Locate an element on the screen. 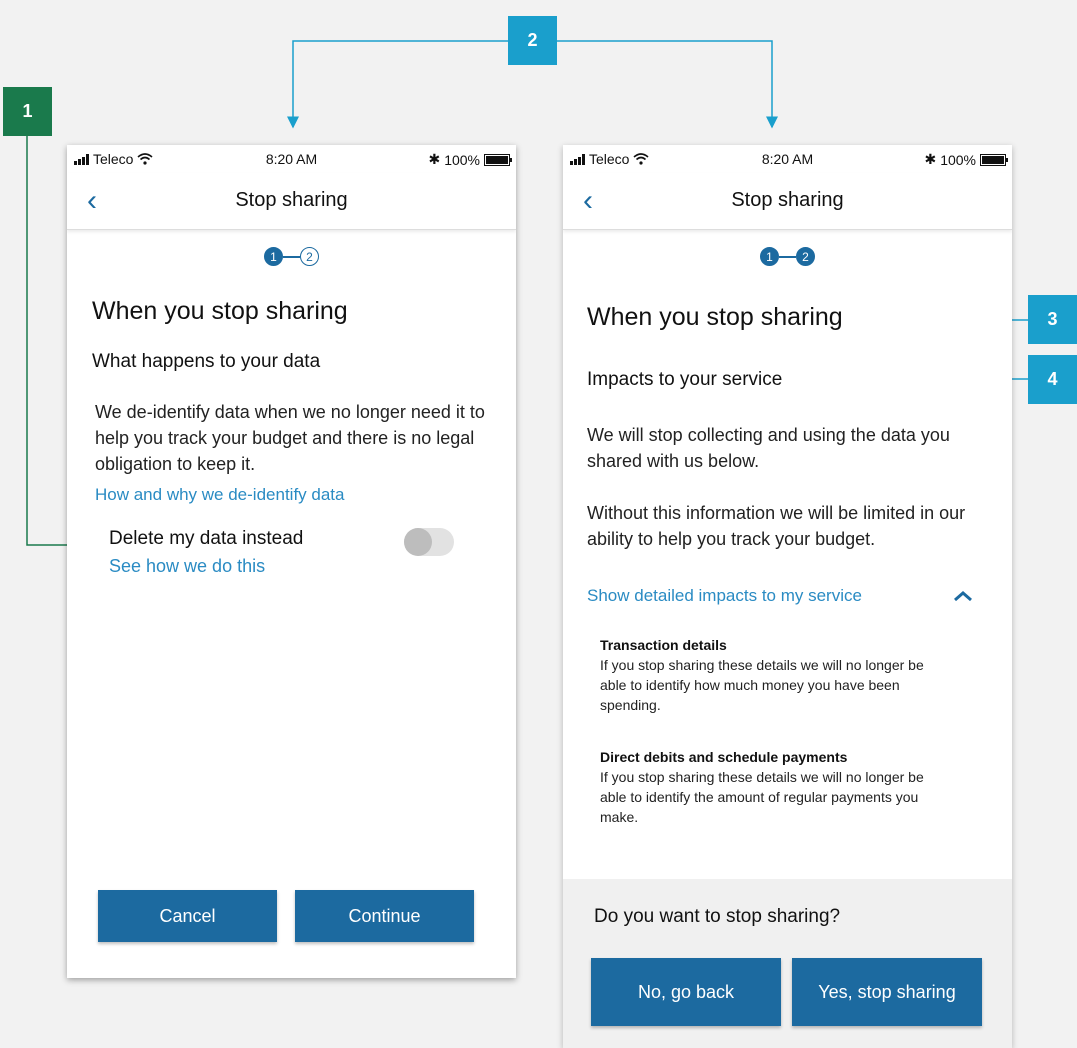 Image resolution: width=1077 pixels, height=1048 pixels. no-go-back-button: No, go back is located at coordinates (686, 992).